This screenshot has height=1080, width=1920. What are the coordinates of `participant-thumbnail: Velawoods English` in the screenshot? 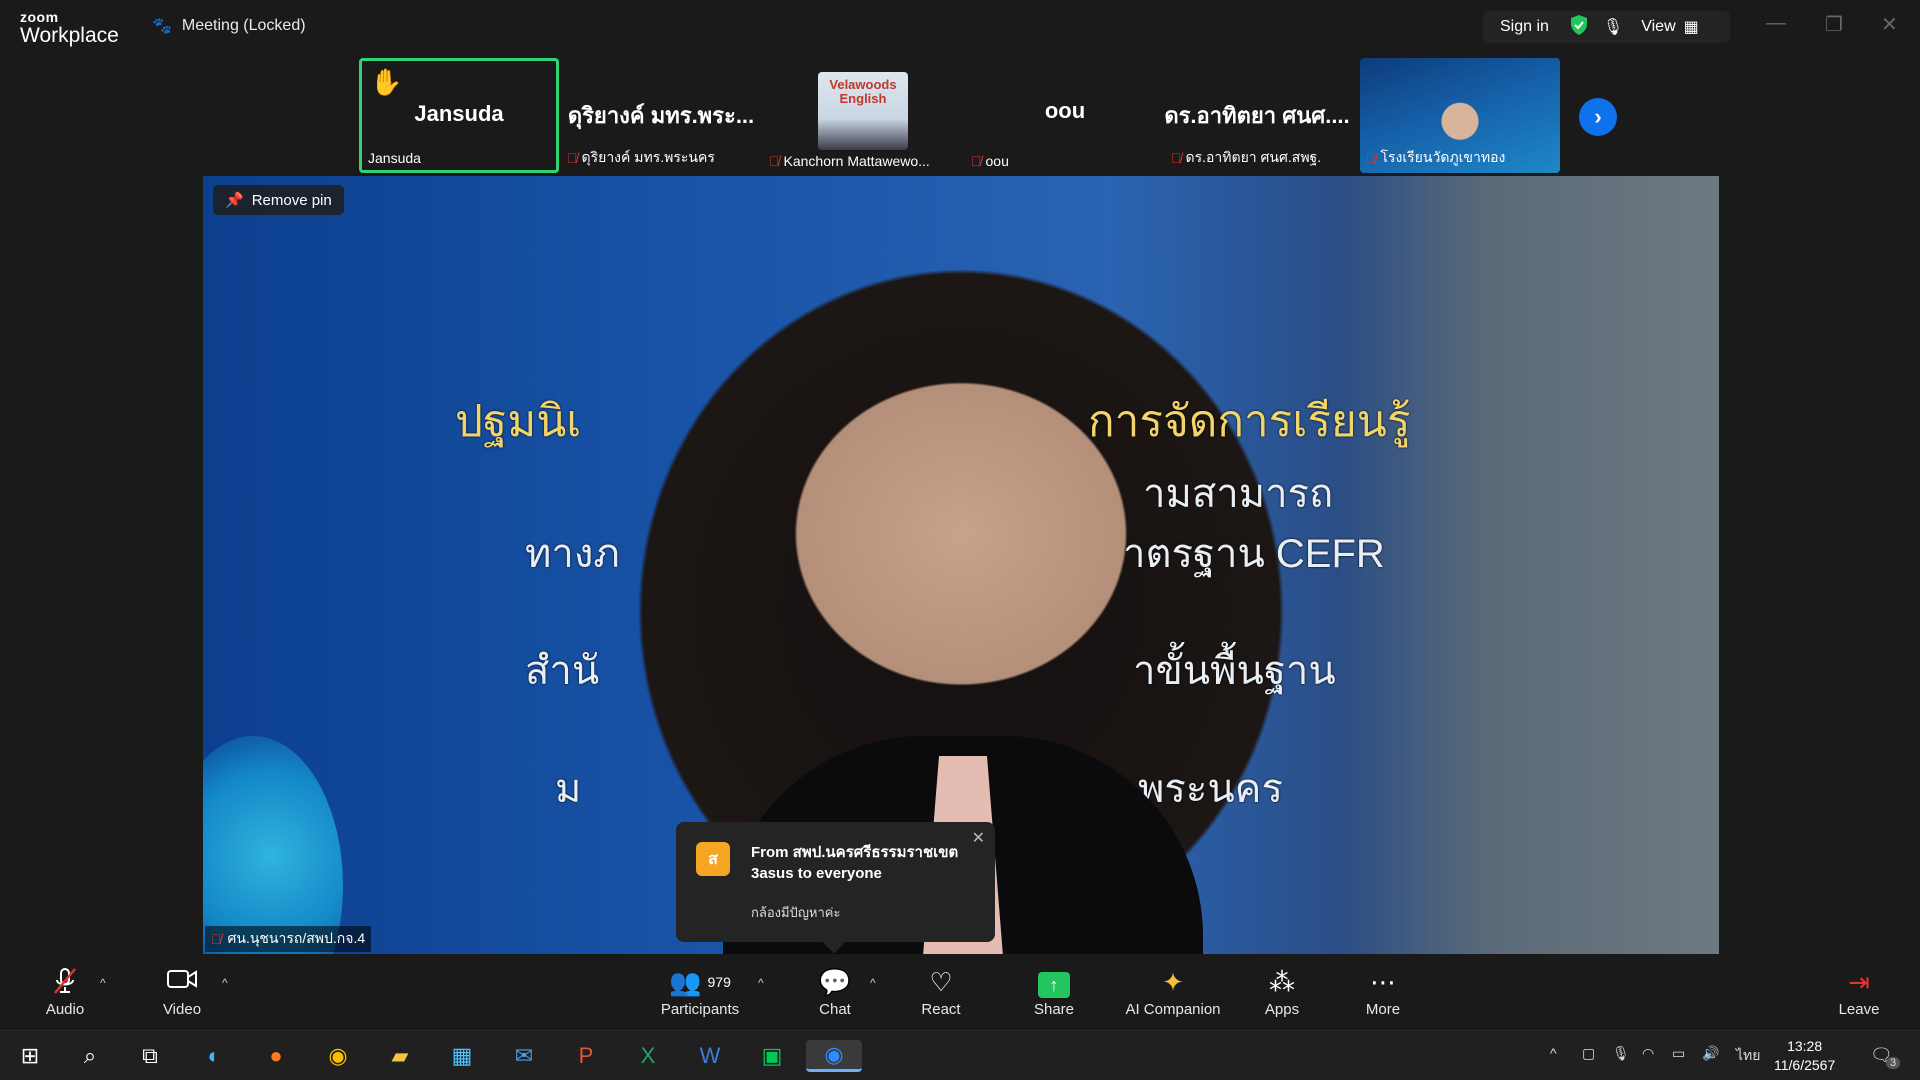 It's located at (863, 111).